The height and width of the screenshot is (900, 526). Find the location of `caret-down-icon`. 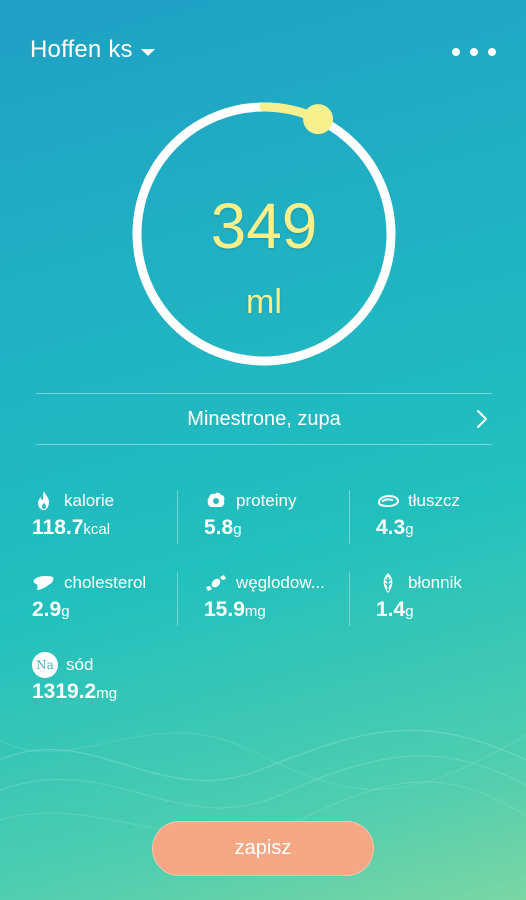

caret-down-icon is located at coordinates (147, 52).